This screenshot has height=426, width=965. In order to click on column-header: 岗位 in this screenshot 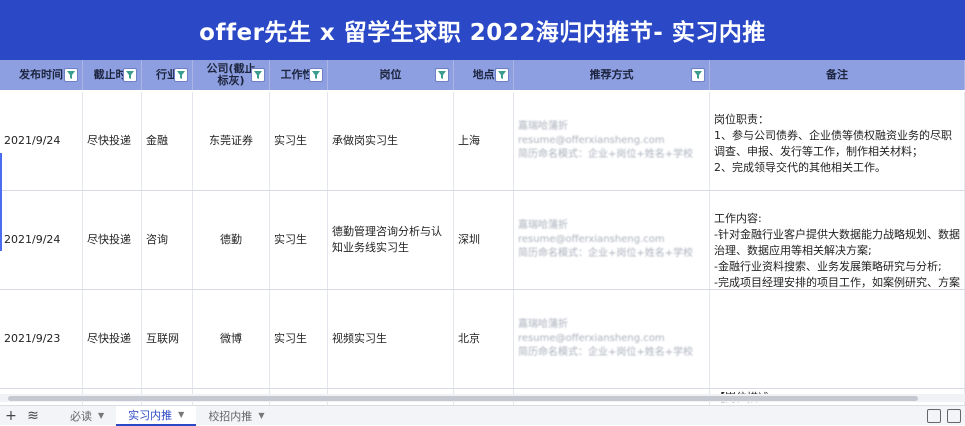, I will do `click(391, 75)`.